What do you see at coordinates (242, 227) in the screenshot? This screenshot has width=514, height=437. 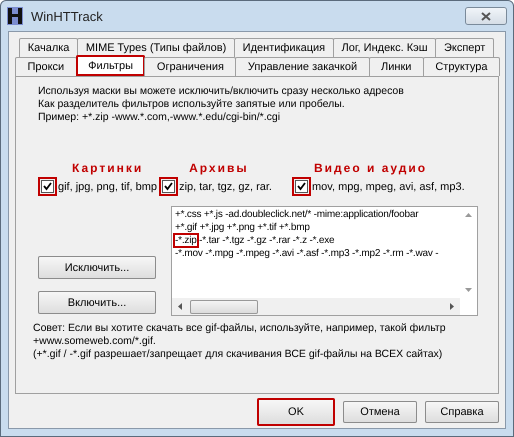 I see `filter-line: +*.gif +*.jpg +*.png +*.tif +*.bmp` at bounding box center [242, 227].